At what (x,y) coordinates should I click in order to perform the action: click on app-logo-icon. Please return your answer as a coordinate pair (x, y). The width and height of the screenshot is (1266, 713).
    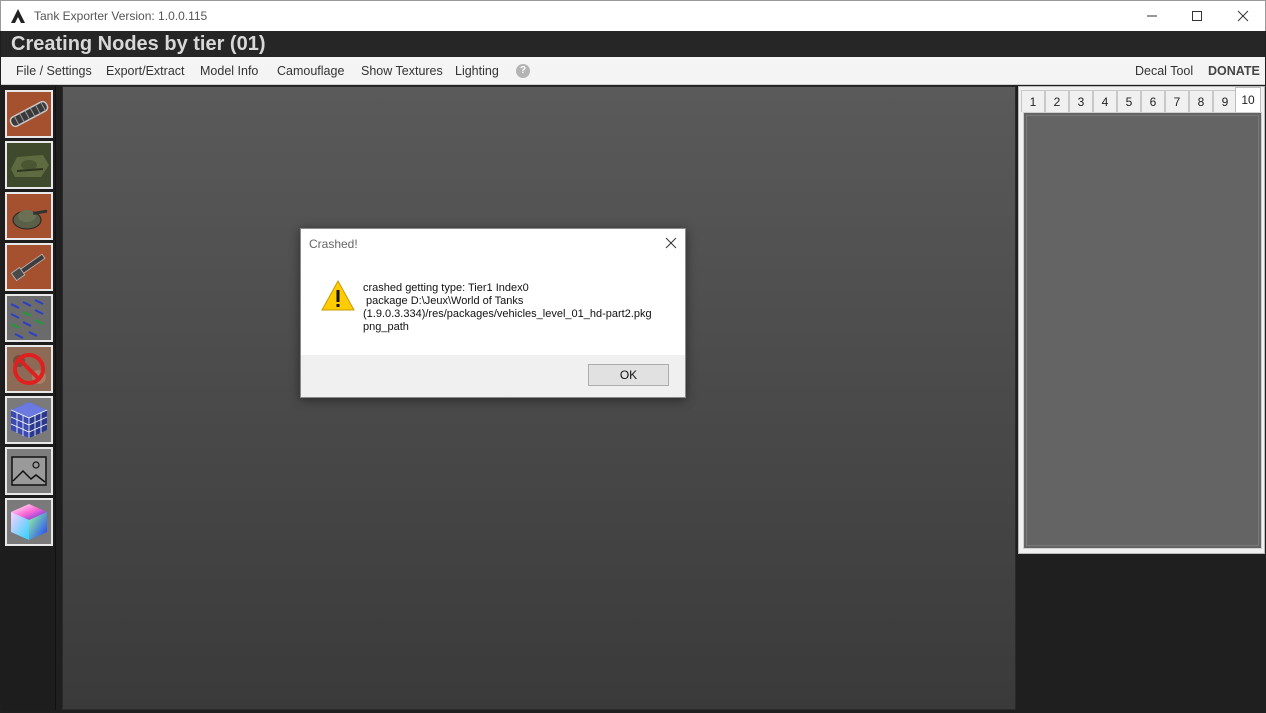
    Looking at the image, I should click on (18, 16).